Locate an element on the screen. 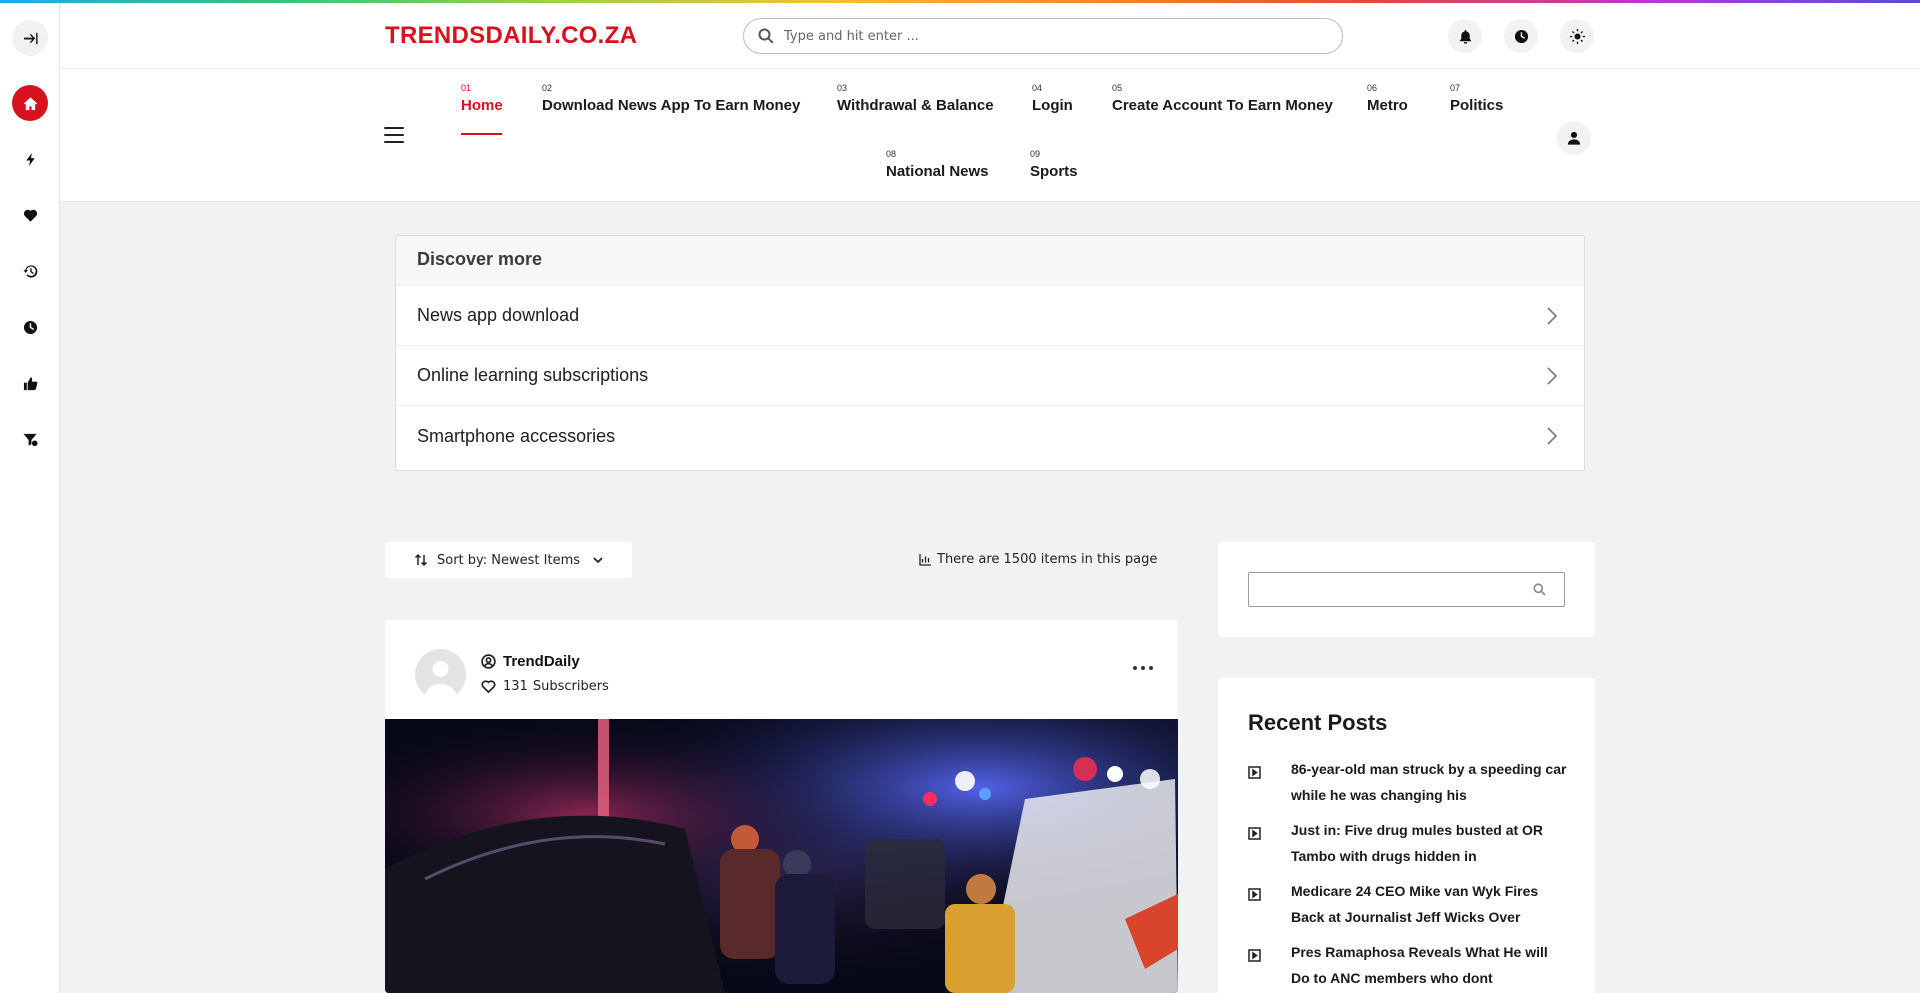 The height and width of the screenshot is (993, 1920). nav-item-metro: 06 Metro is located at coordinates (1387, 98).